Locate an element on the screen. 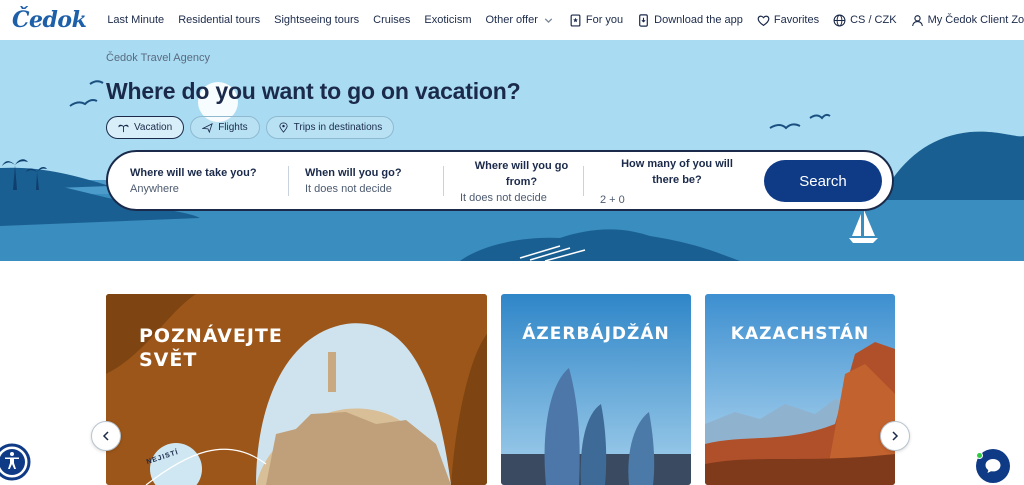  nav-cruises: Cruises is located at coordinates (391, 20).